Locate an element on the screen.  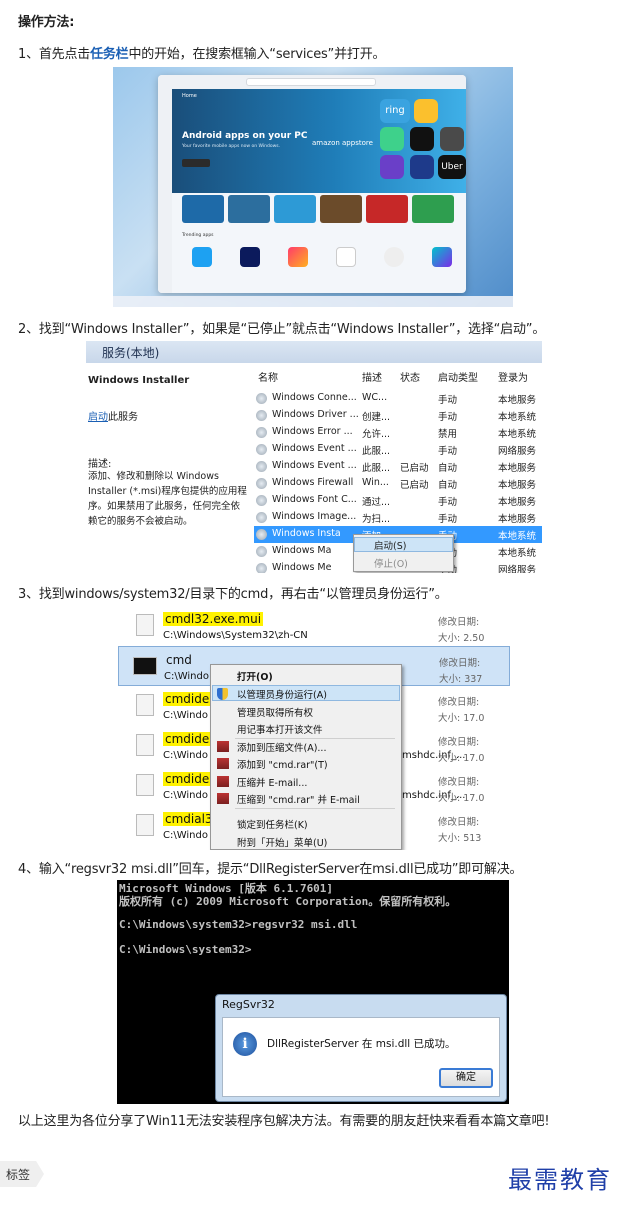
uber-tile: Uber is located at coordinates (452, 167).